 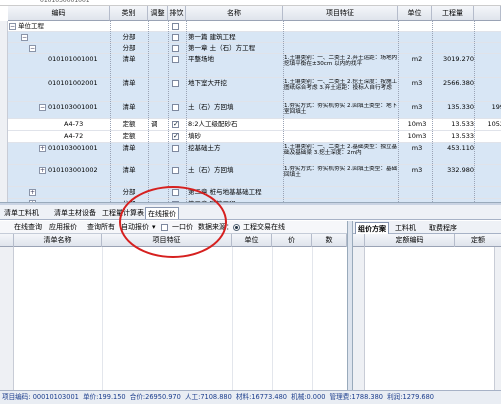 I want to click on table-row: − 分部 第一篇 建筑工程, so click(x=254, y=37).